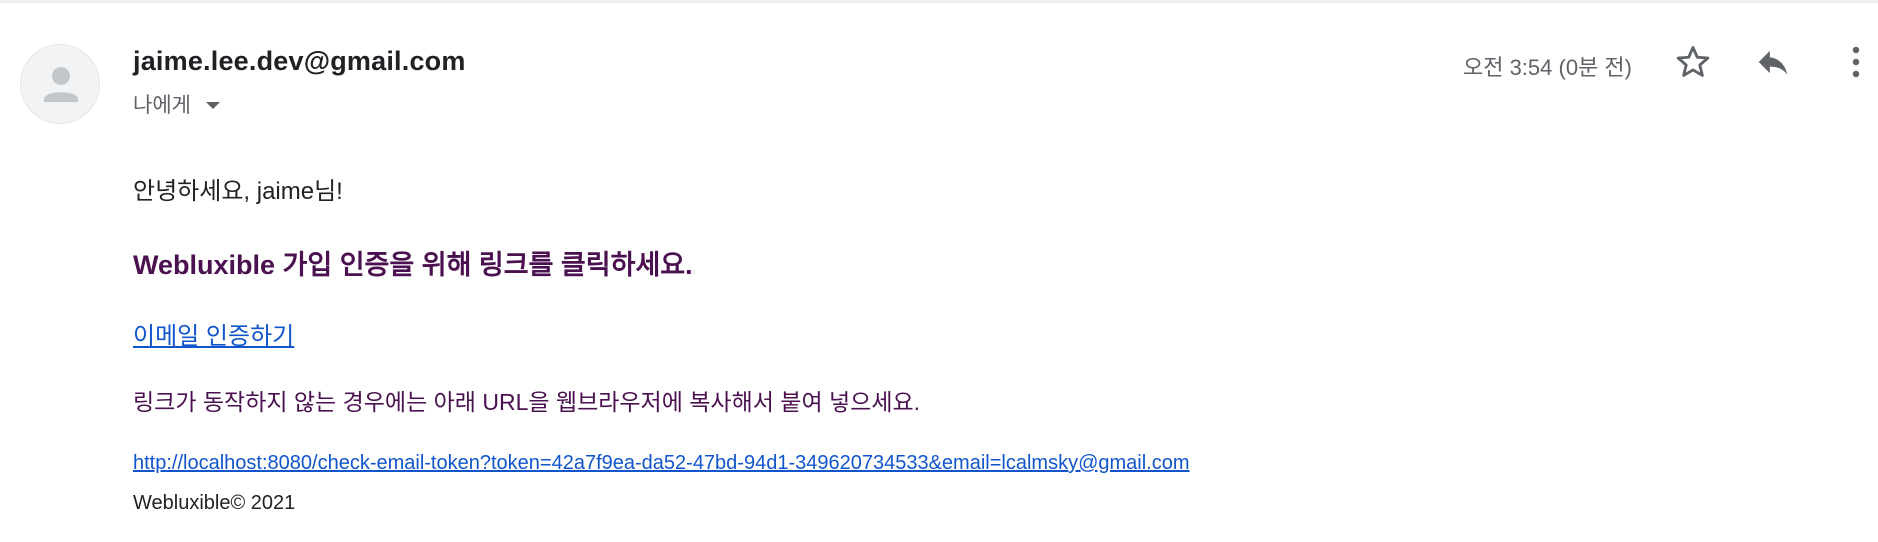 The image size is (1878, 542). Describe the element at coordinates (413, 265) in the screenshot. I see `headline-text: Webluxible 가입 인증을 위해 링크를 클릭하세요.` at that location.